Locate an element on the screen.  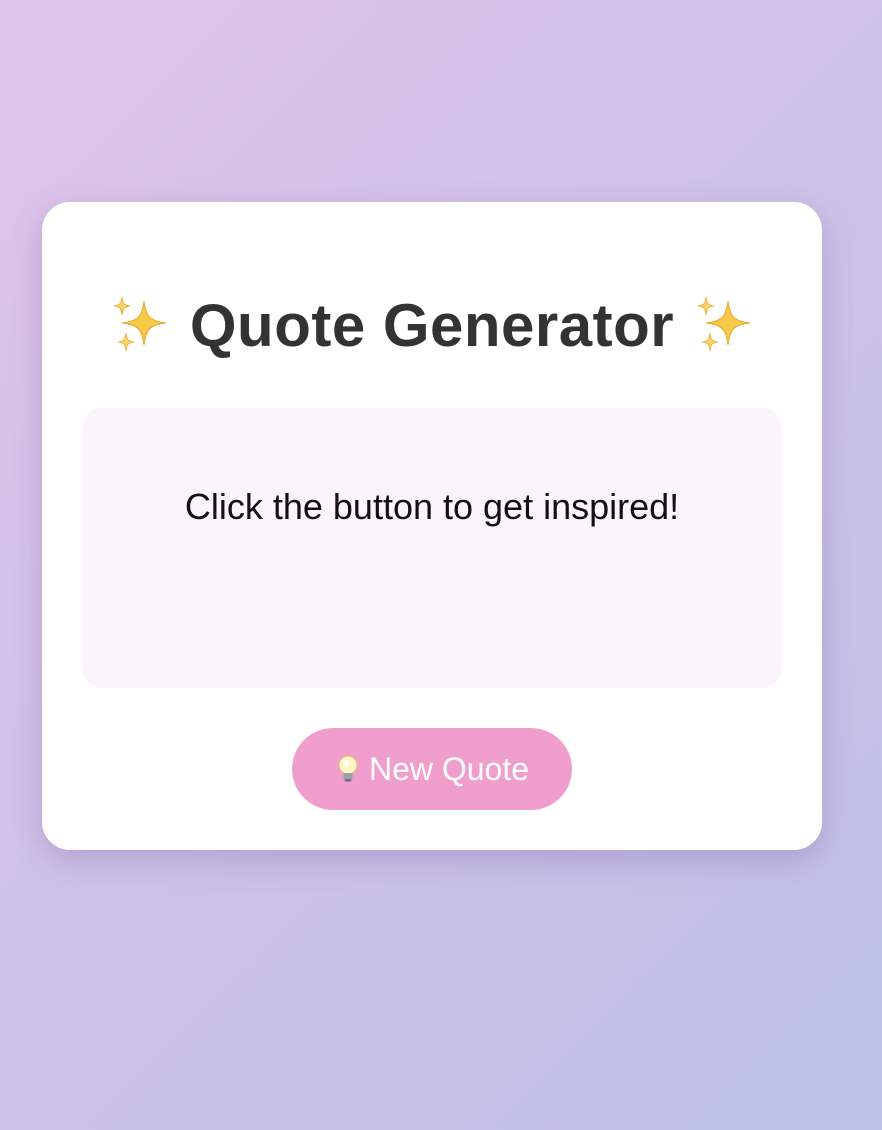
new-quote-label: New Quote is located at coordinates (449, 768).